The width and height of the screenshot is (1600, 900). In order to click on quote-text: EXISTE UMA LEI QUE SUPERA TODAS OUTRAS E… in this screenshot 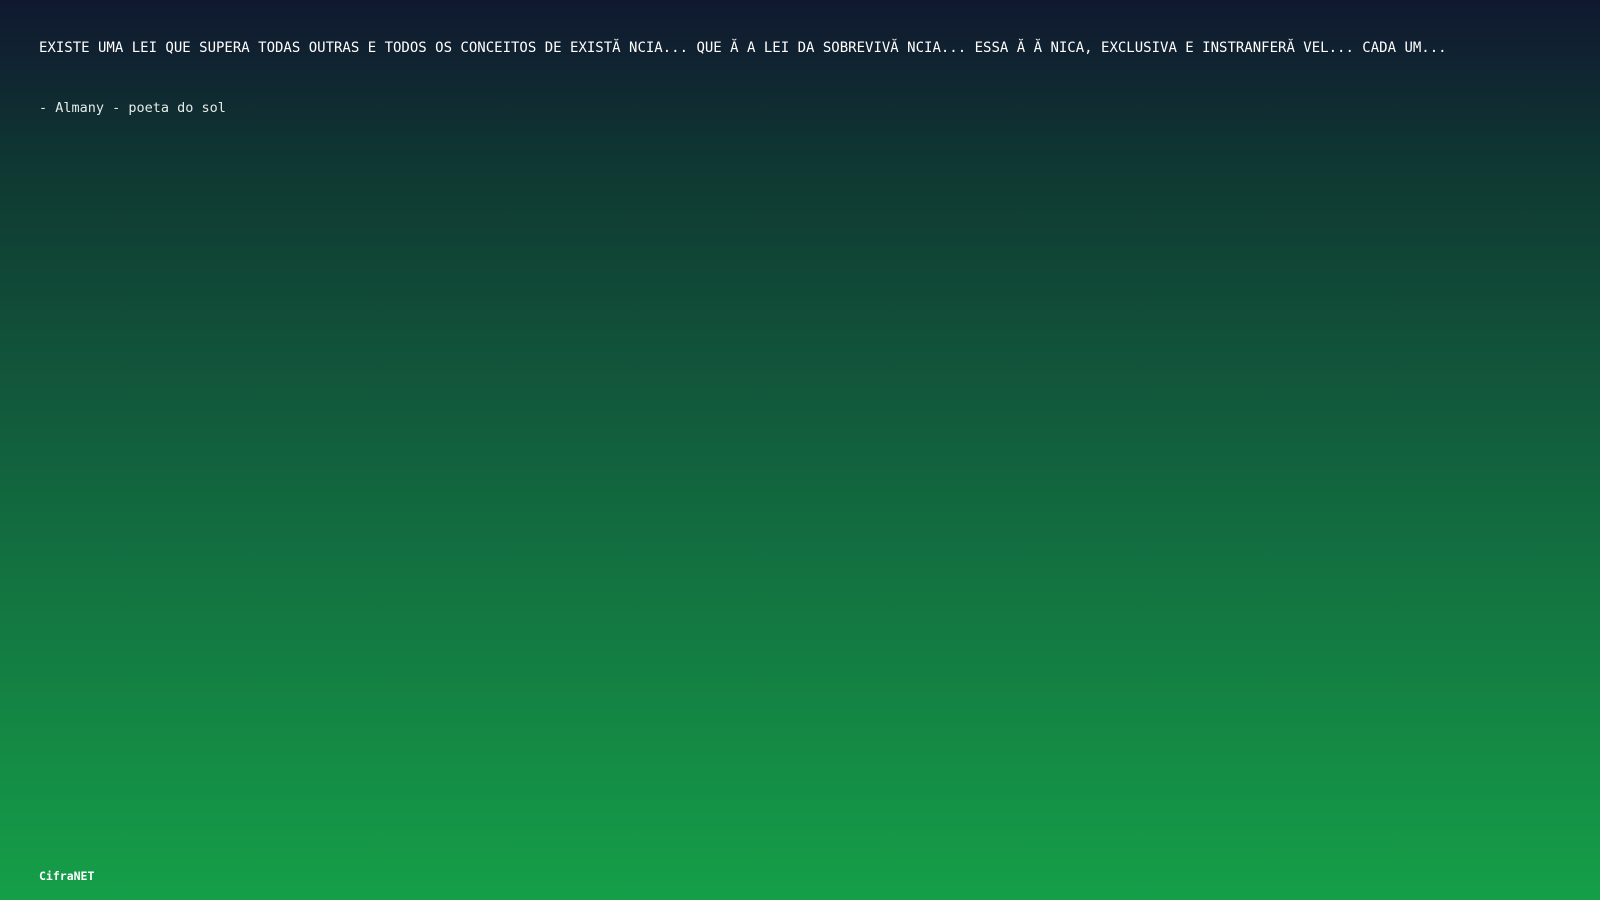, I will do `click(743, 48)`.